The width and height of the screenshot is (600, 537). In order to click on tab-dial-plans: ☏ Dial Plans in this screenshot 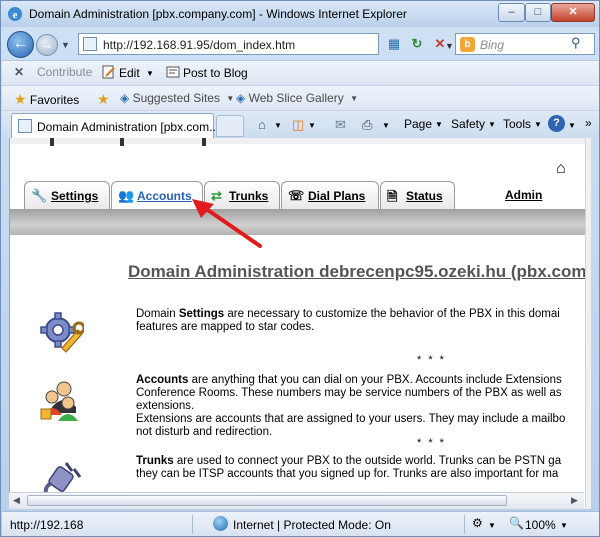, I will do `click(330, 195)`.